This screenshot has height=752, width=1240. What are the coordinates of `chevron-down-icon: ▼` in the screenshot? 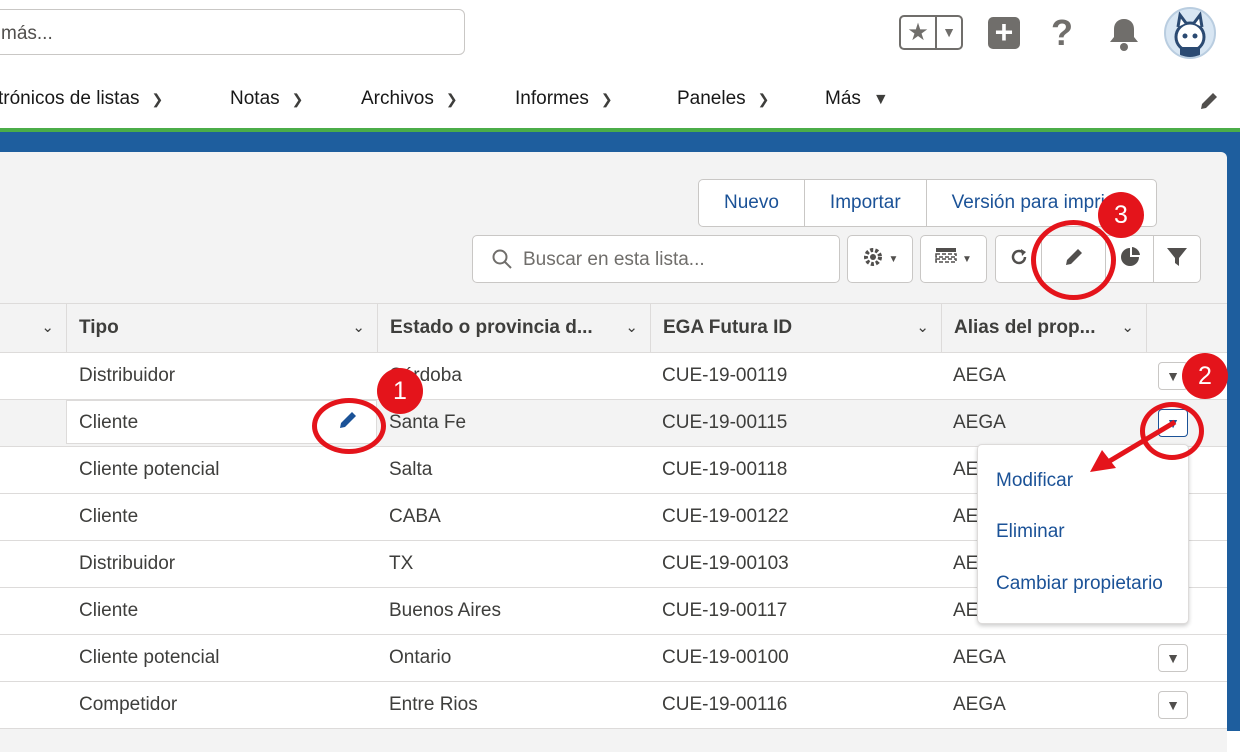 It's located at (949, 32).